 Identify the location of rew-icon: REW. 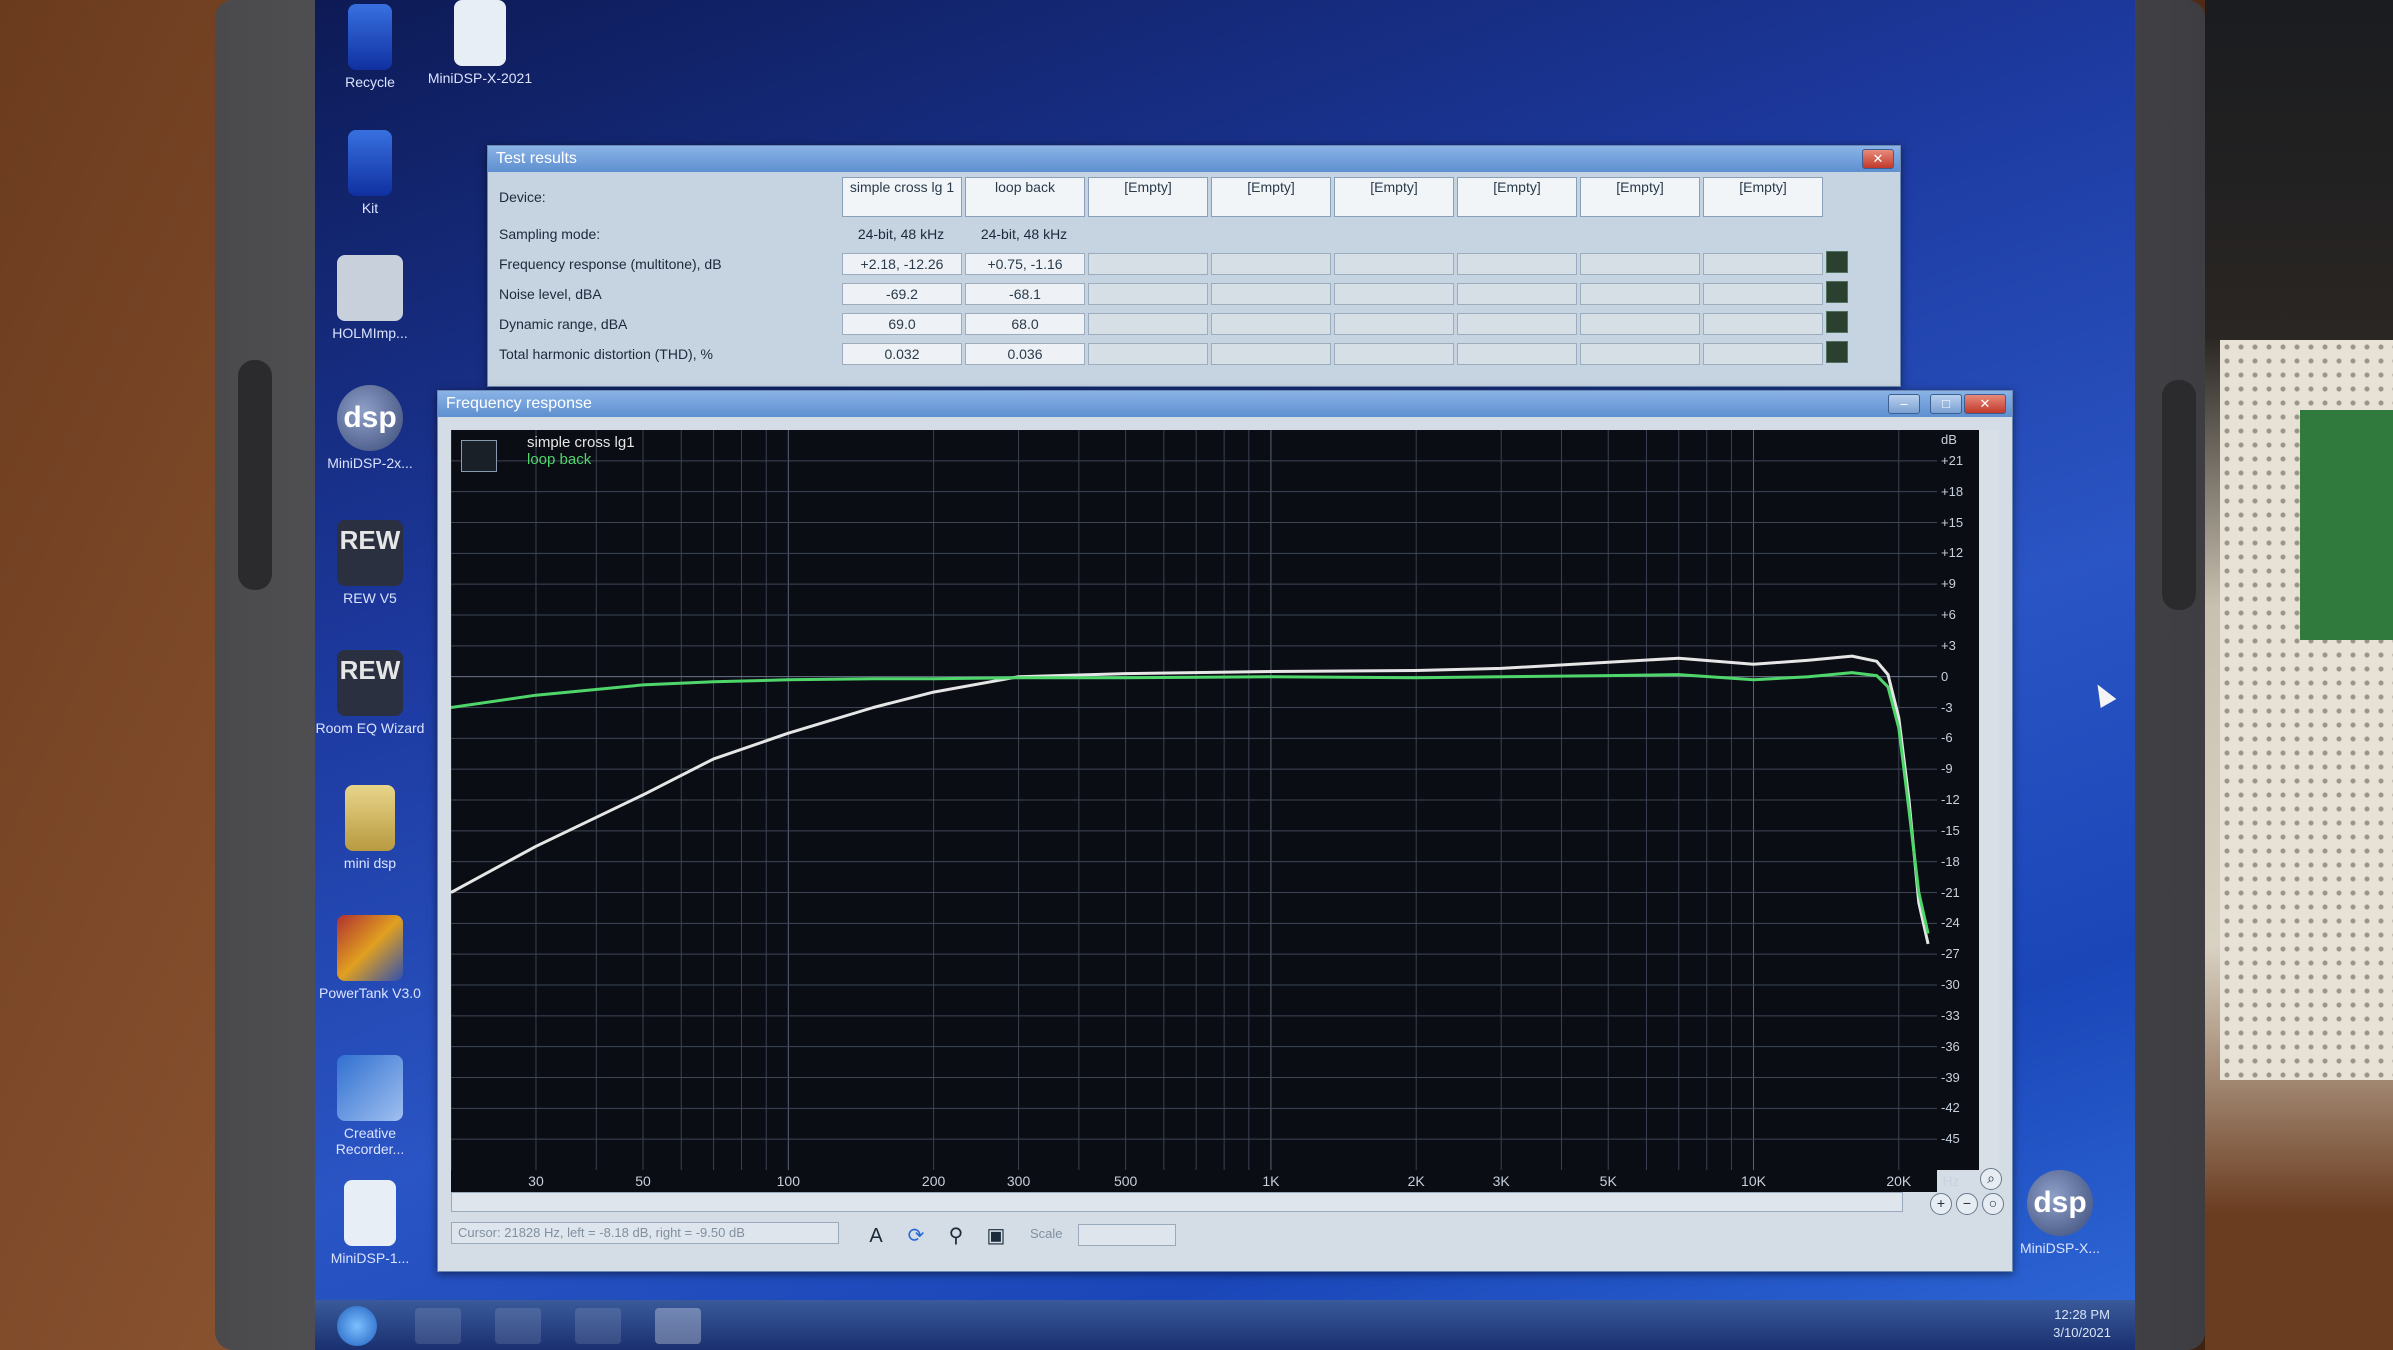
(370, 553).